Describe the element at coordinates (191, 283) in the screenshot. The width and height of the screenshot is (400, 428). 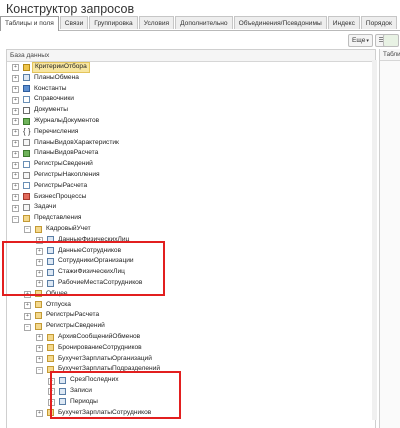
I see `tree-row: + РабочиеМестаСотрудников` at that location.